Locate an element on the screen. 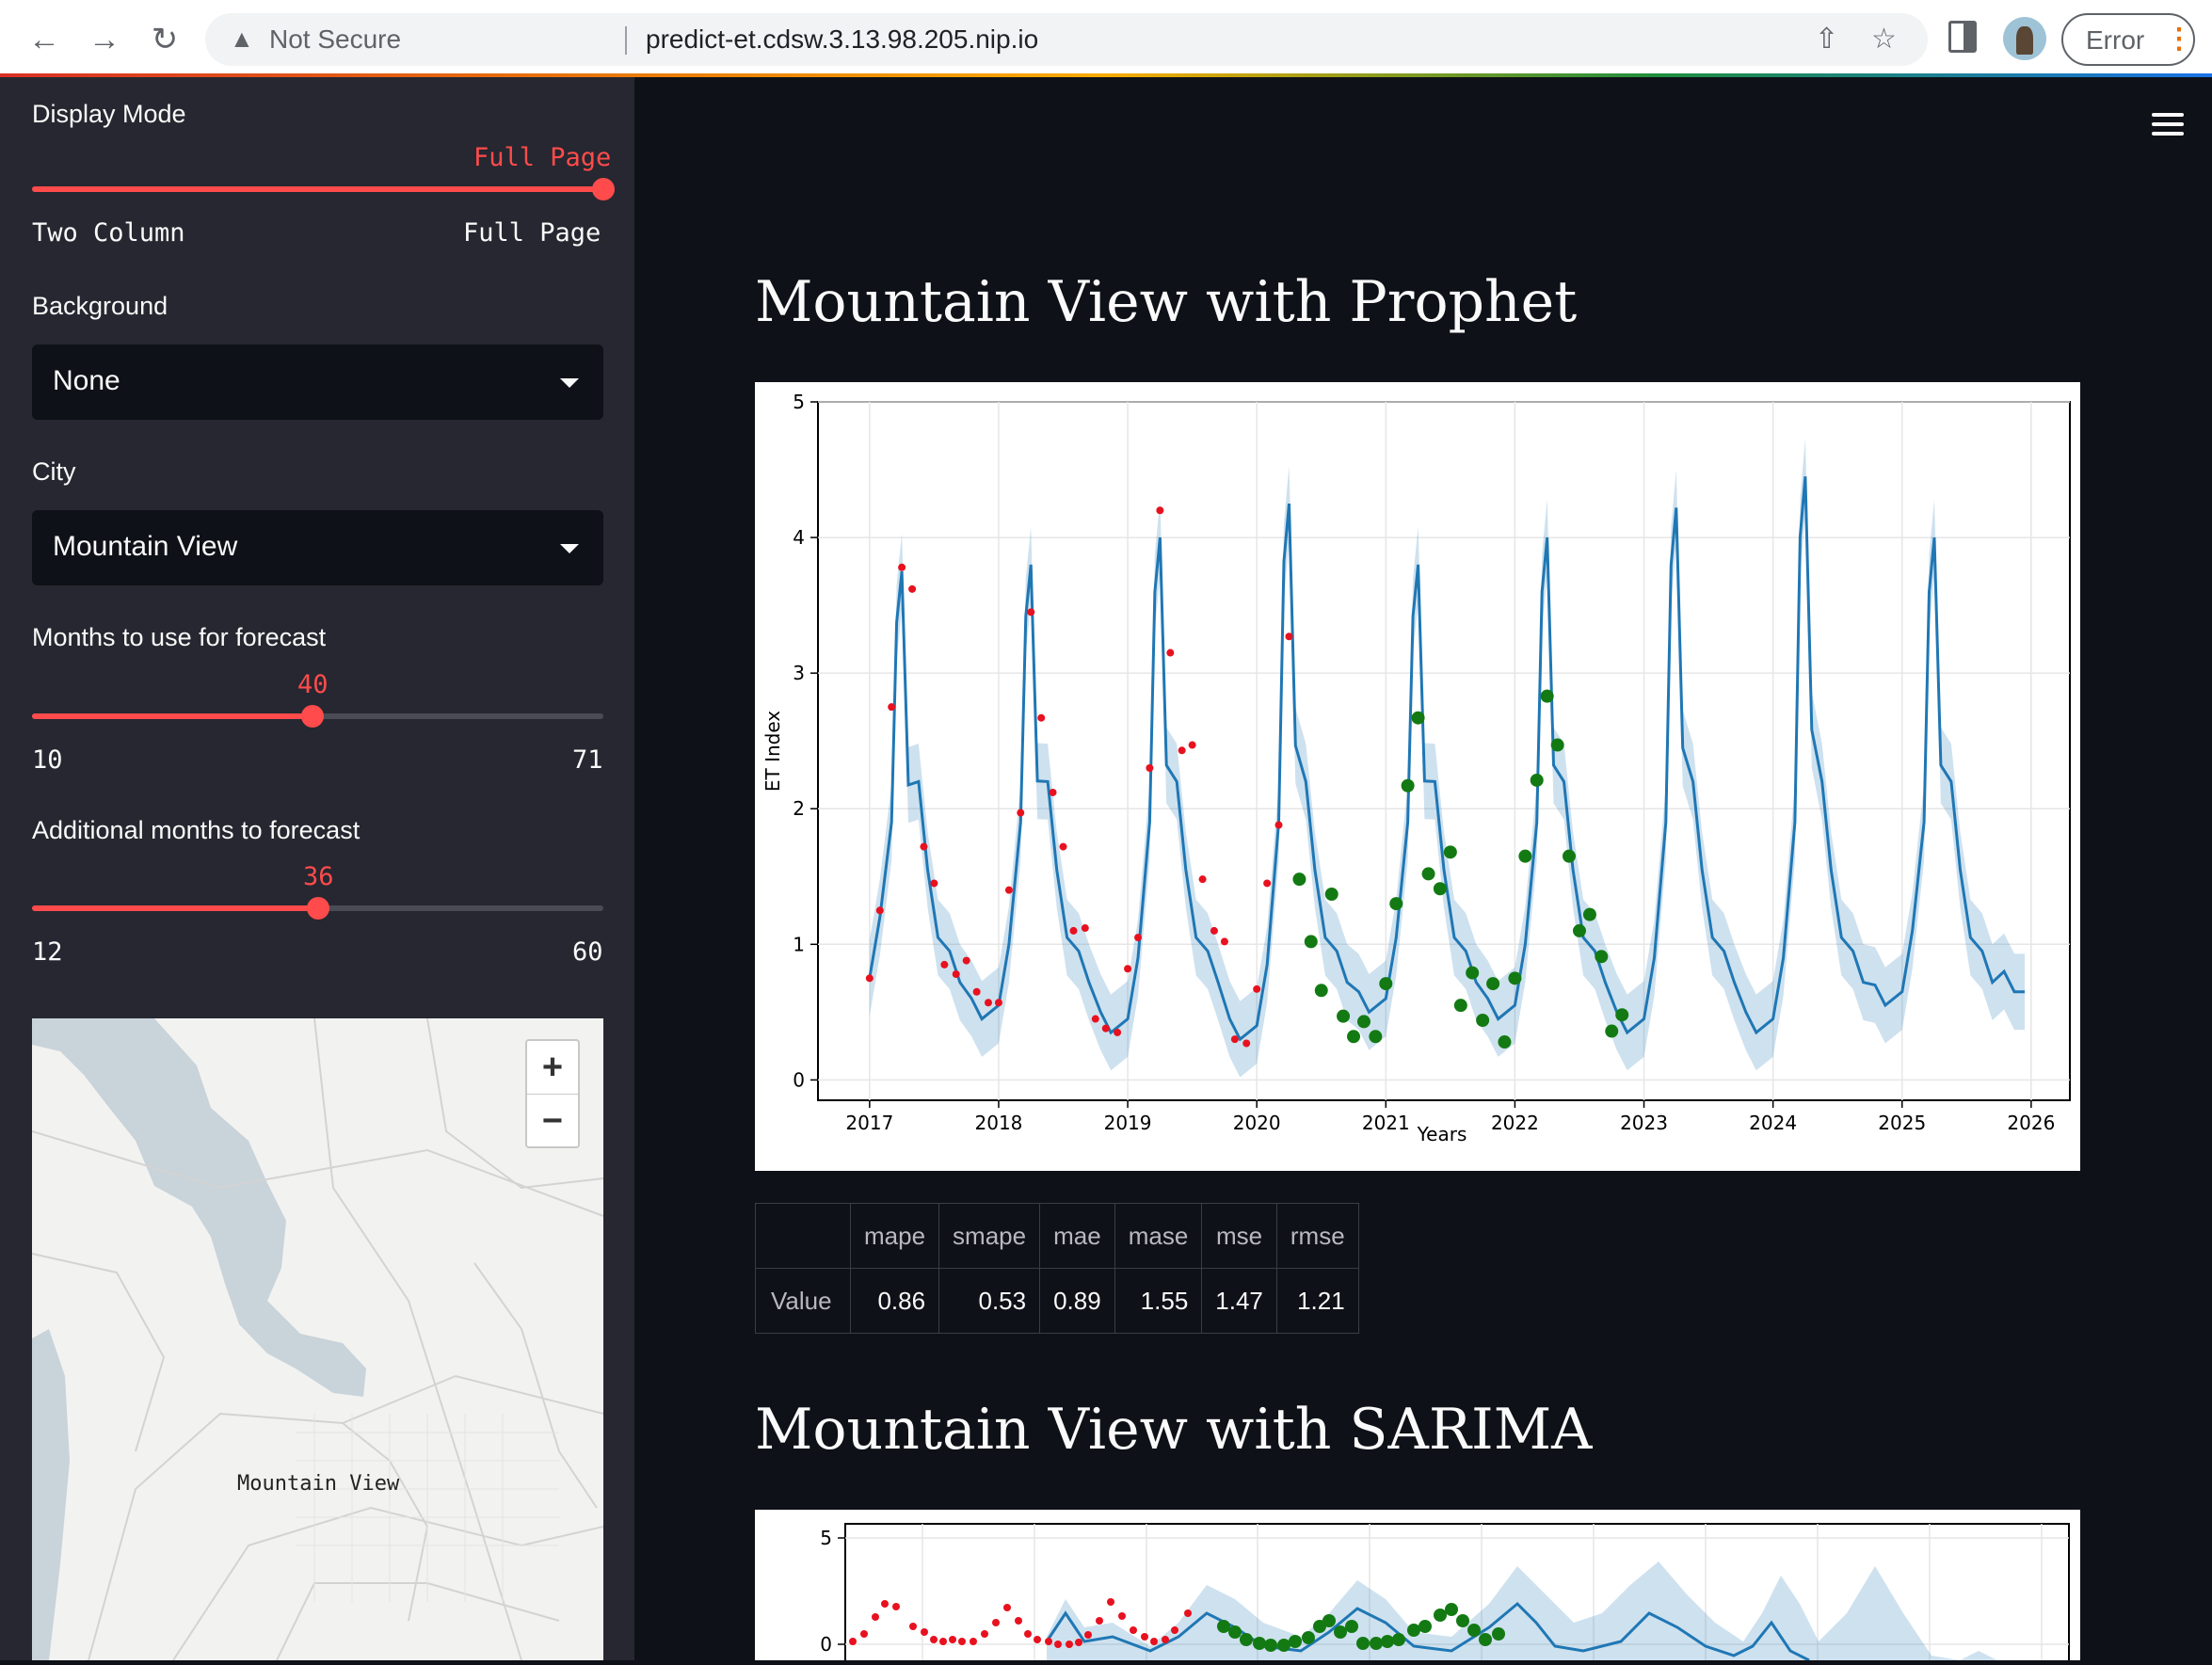 The width and height of the screenshot is (2212, 1665). kebab-menu-icon: ⋮ is located at coordinates (2179, 40).